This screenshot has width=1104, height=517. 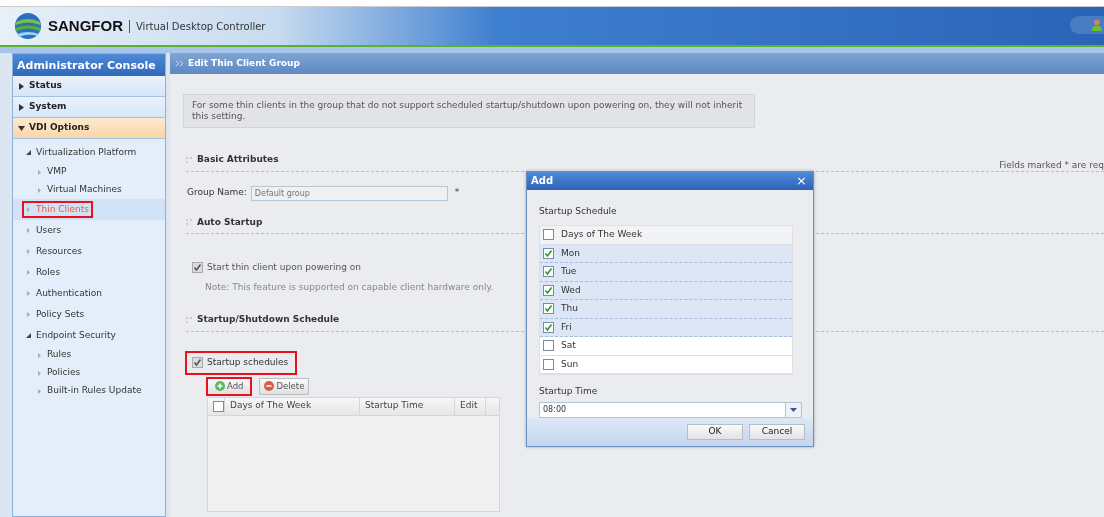 I want to click on ok-button: OK, so click(x=715, y=432).